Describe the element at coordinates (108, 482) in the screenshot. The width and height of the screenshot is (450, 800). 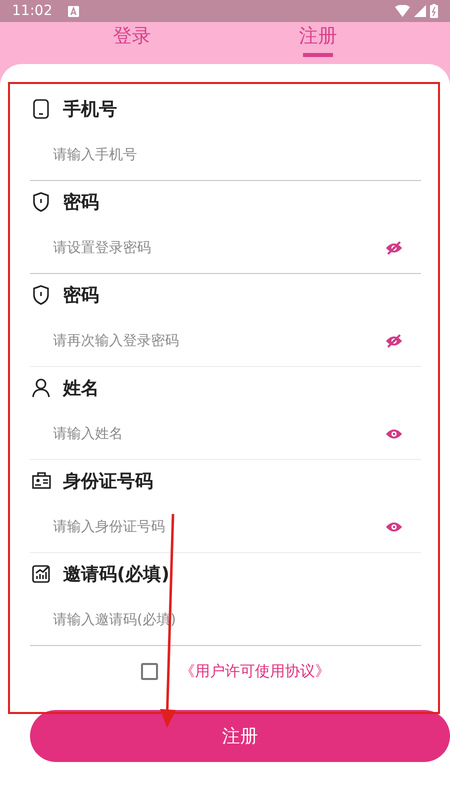
I see `field-label: 身份证号码` at that location.